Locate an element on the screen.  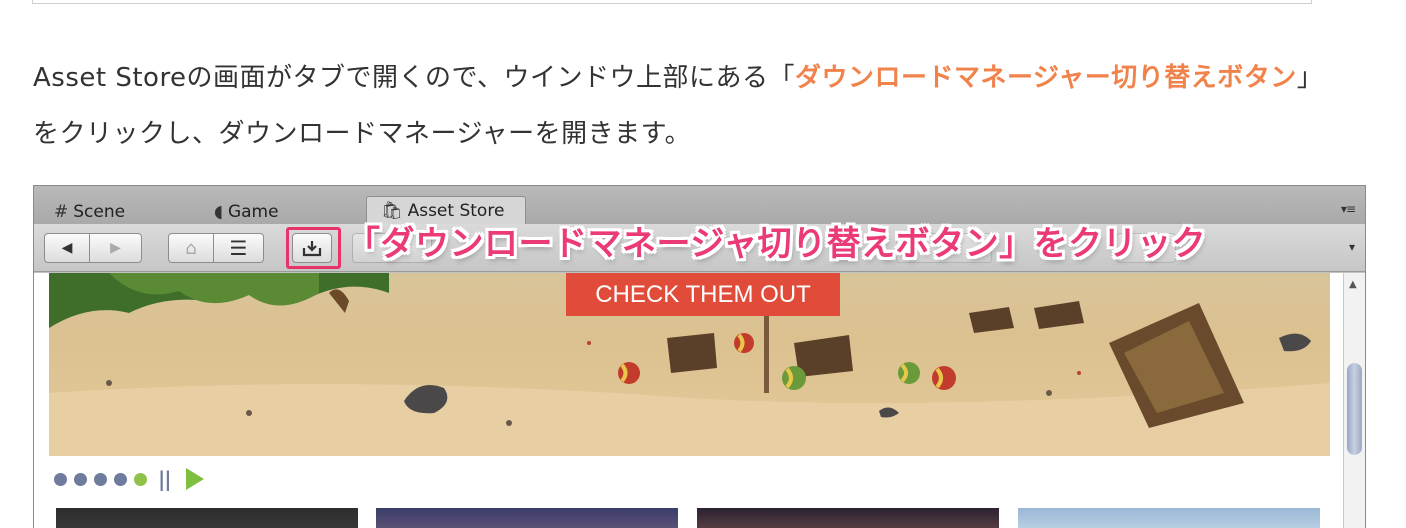
list-icon: ☰ is located at coordinates (238, 248).